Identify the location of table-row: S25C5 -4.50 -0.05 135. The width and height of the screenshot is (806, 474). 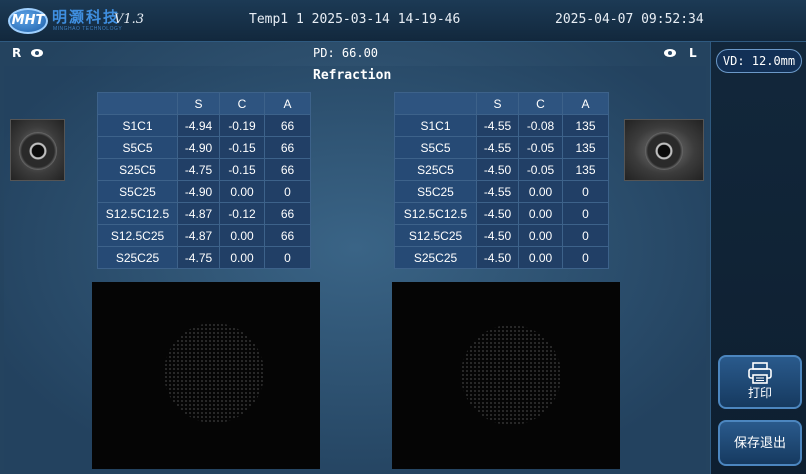
(501, 169).